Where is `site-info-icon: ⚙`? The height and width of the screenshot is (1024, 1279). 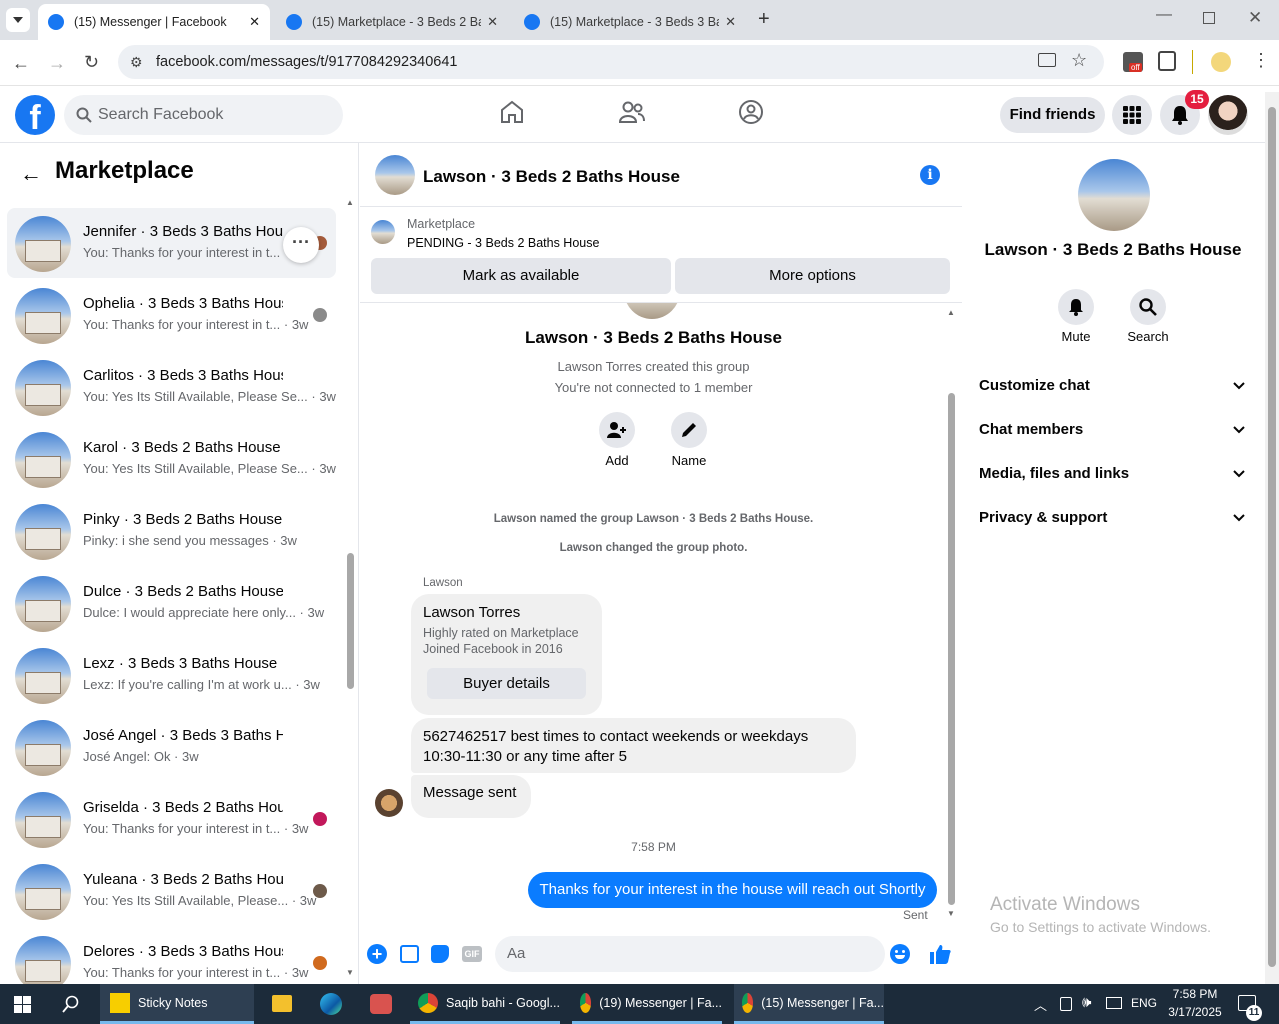 site-info-icon: ⚙ is located at coordinates (136, 62).